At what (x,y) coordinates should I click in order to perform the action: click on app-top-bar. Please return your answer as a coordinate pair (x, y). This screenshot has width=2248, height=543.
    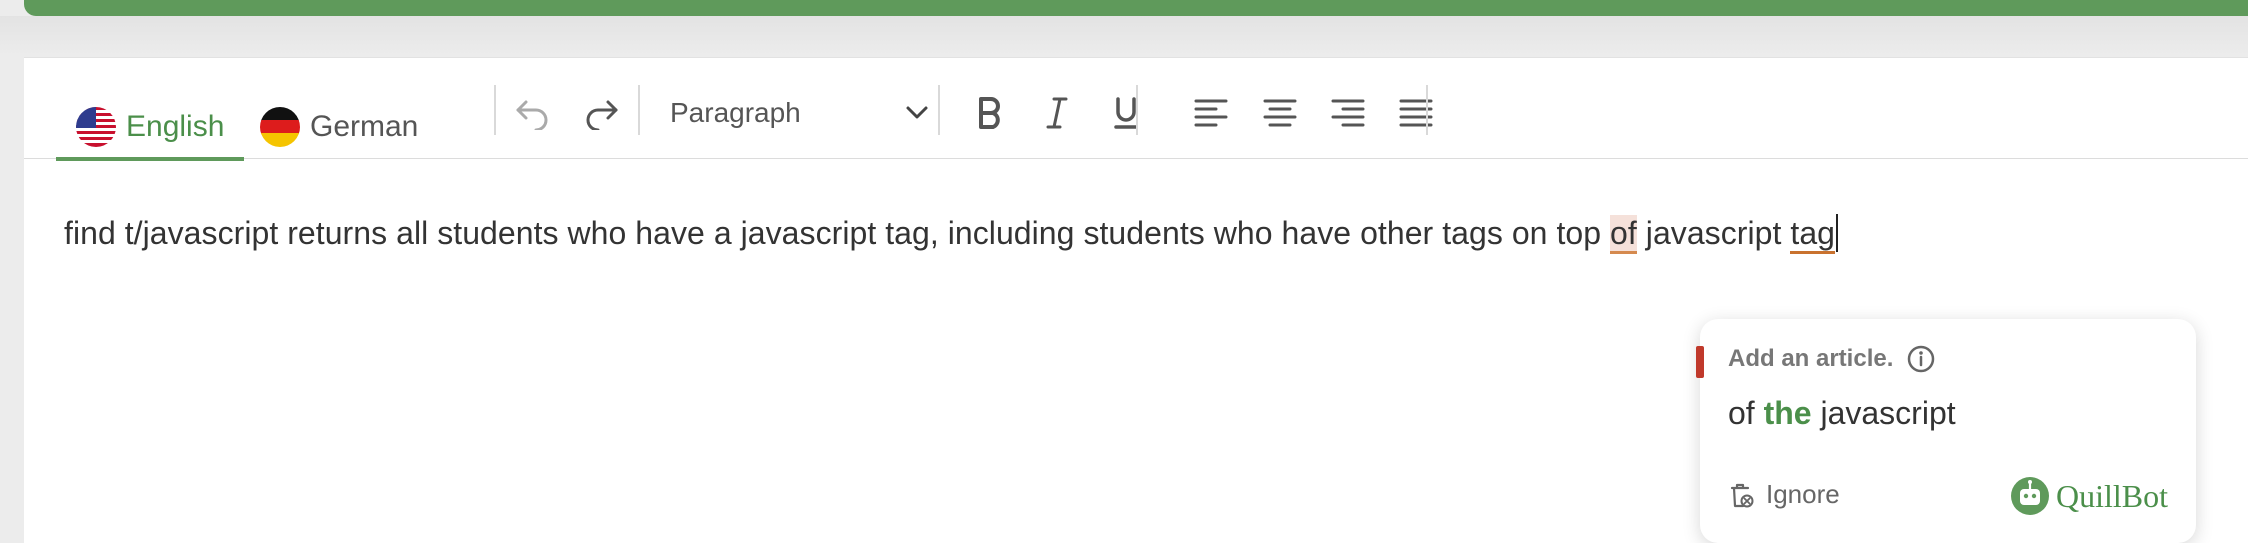
    Looking at the image, I should click on (1136, 8).